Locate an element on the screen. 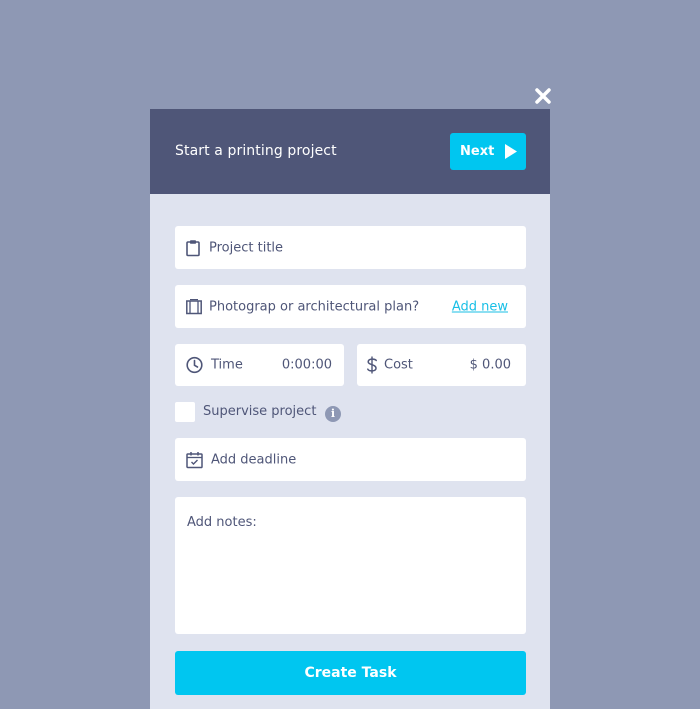 The width and height of the screenshot is (700, 709). notes-placeholder: Add notes: is located at coordinates (222, 522).